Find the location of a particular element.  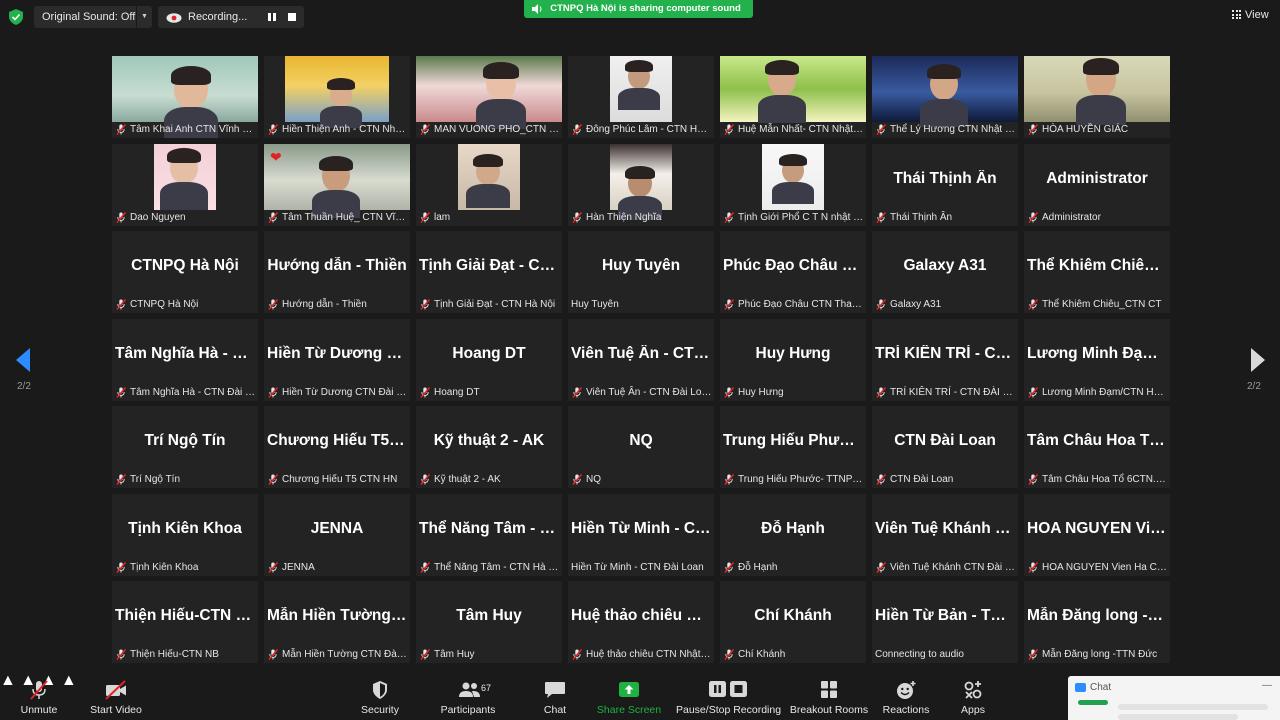

chat-bubble-icon is located at coordinates (555, 690).